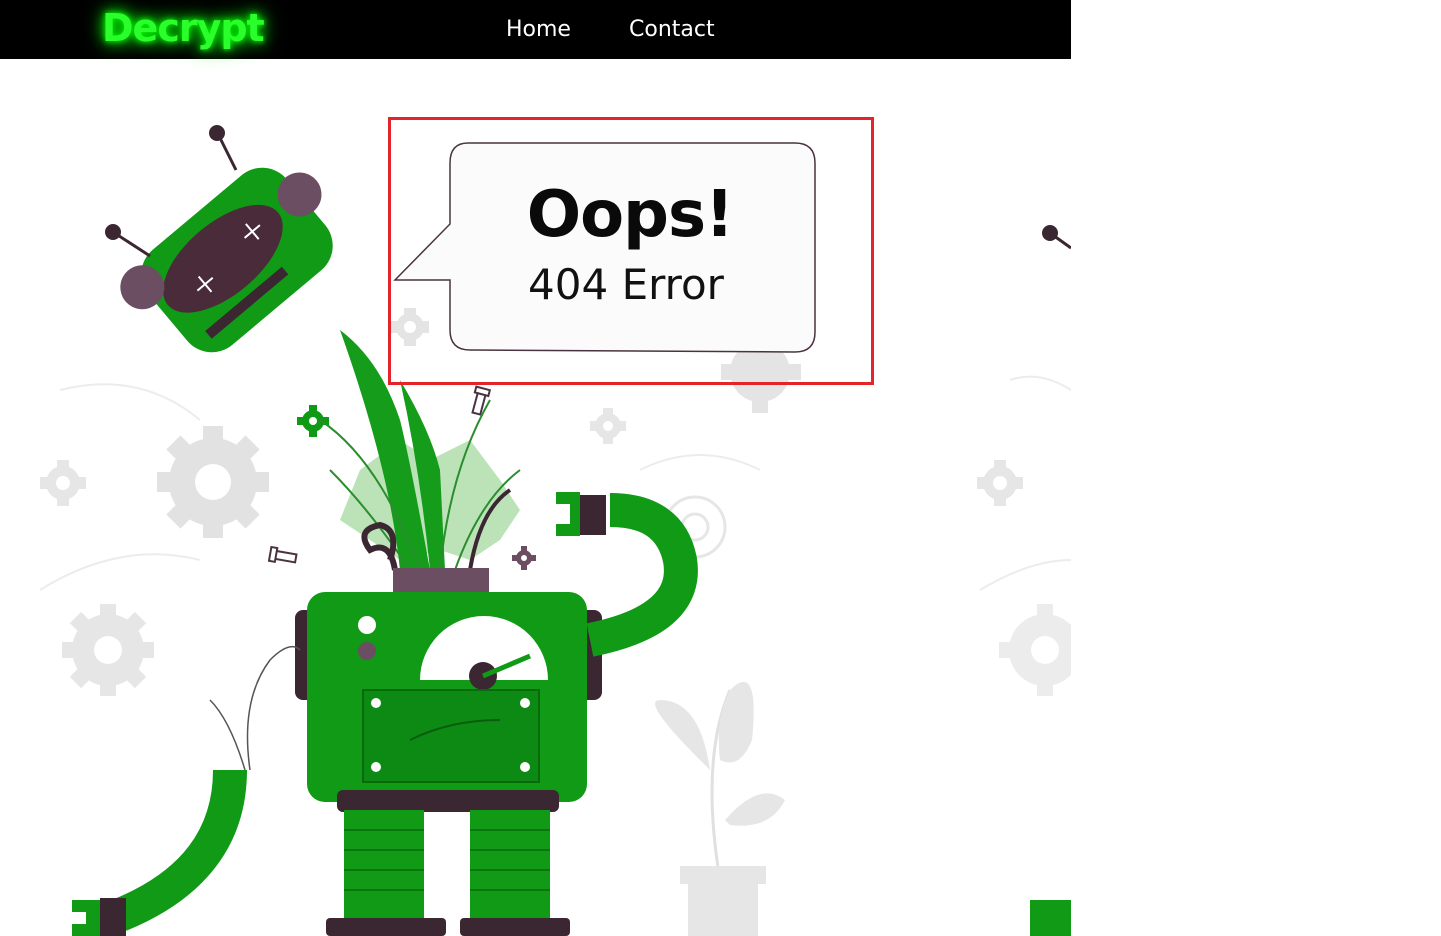  Describe the element at coordinates (630, 215) in the screenshot. I see `error-heading: Oops!` at that location.